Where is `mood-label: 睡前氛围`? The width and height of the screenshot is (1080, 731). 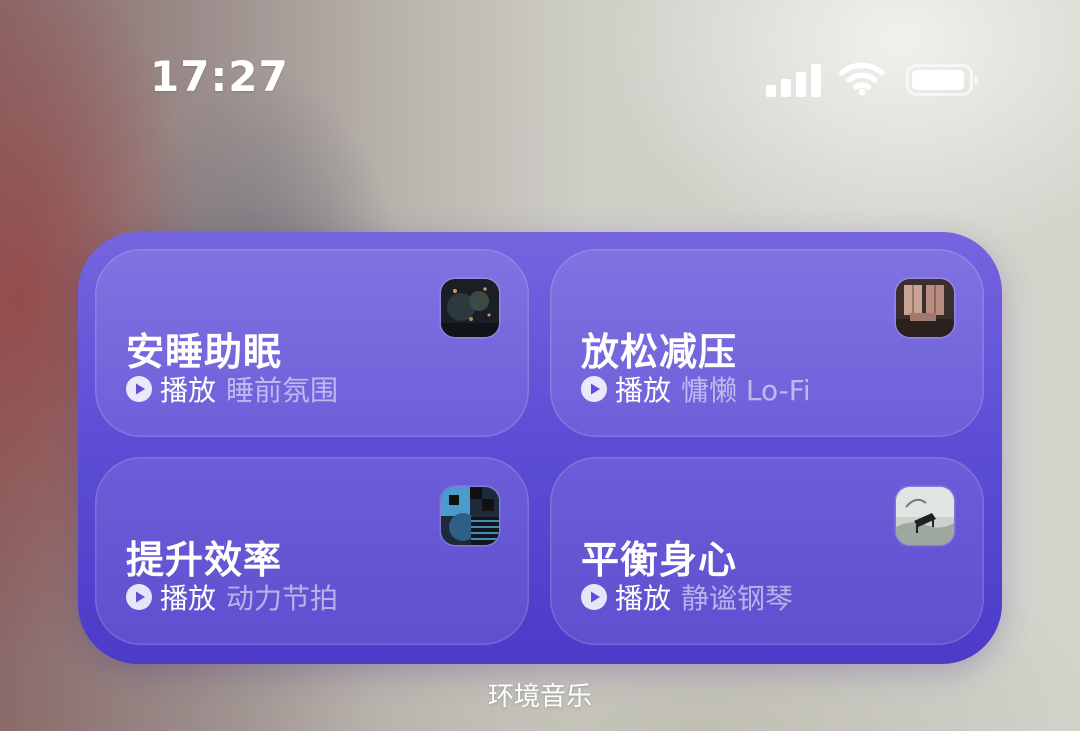 mood-label: 睡前氛围 is located at coordinates (282, 390).